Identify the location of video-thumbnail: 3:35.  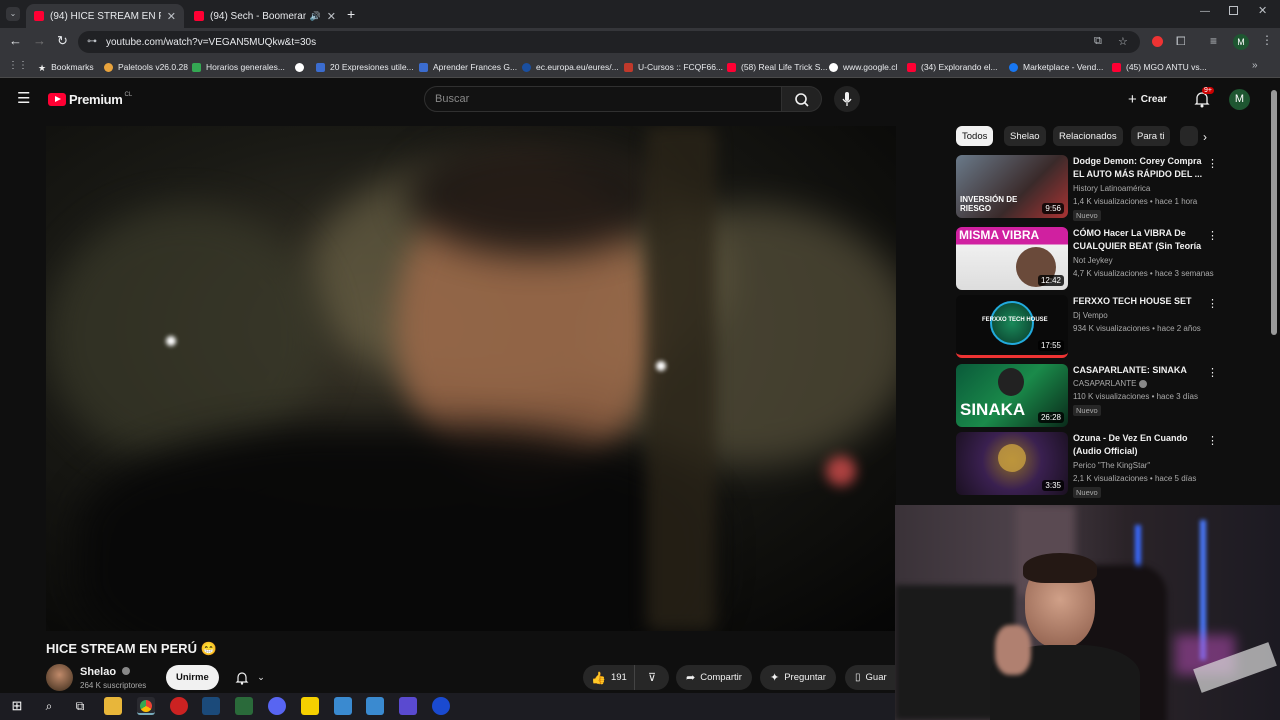
(1012, 463).